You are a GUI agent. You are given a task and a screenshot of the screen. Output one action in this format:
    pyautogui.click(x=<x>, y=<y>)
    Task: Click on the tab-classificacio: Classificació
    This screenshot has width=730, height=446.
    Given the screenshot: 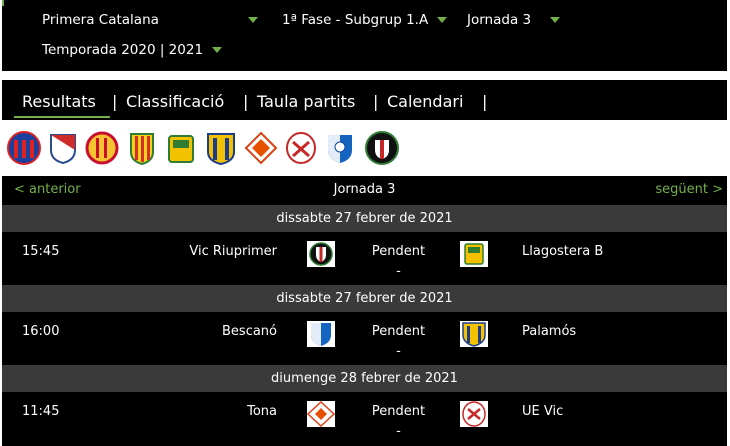 What is the action you would take?
    pyautogui.click(x=175, y=102)
    